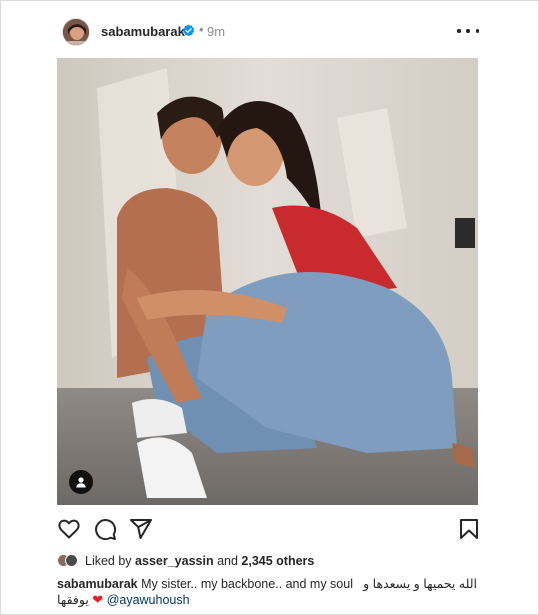 Image resolution: width=539 pixels, height=615 pixels. What do you see at coordinates (76, 32) in the screenshot?
I see `profile-avatar` at bounding box center [76, 32].